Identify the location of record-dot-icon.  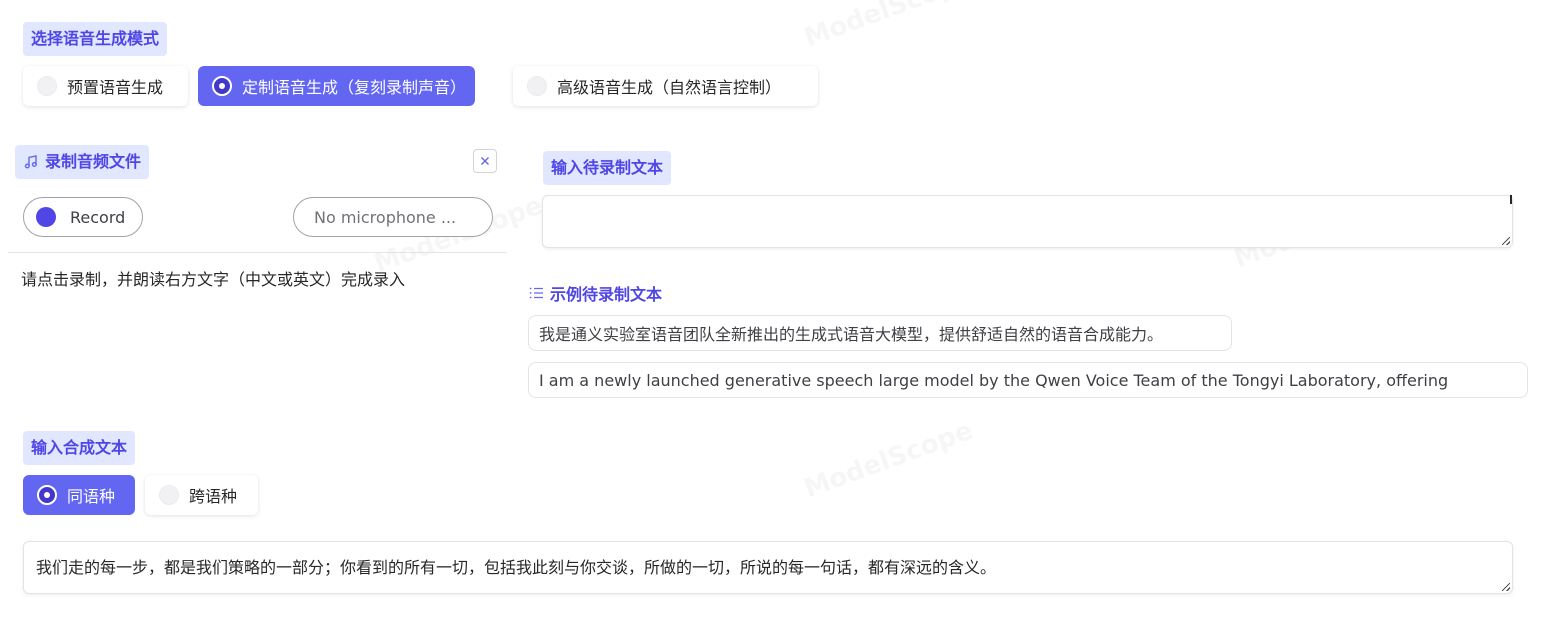
(46, 217).